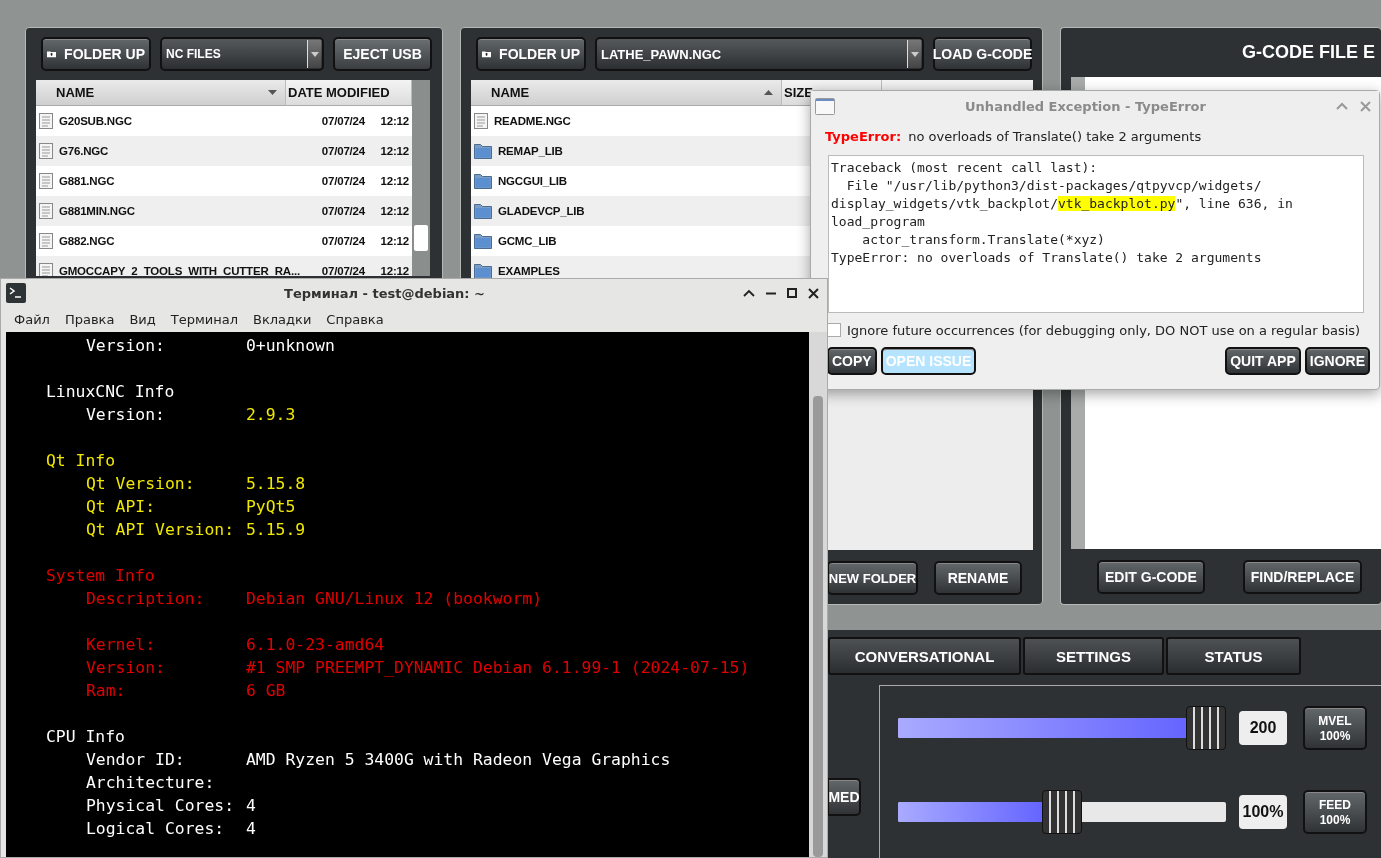  I want to click on maximize-icon, so click(792, 293).